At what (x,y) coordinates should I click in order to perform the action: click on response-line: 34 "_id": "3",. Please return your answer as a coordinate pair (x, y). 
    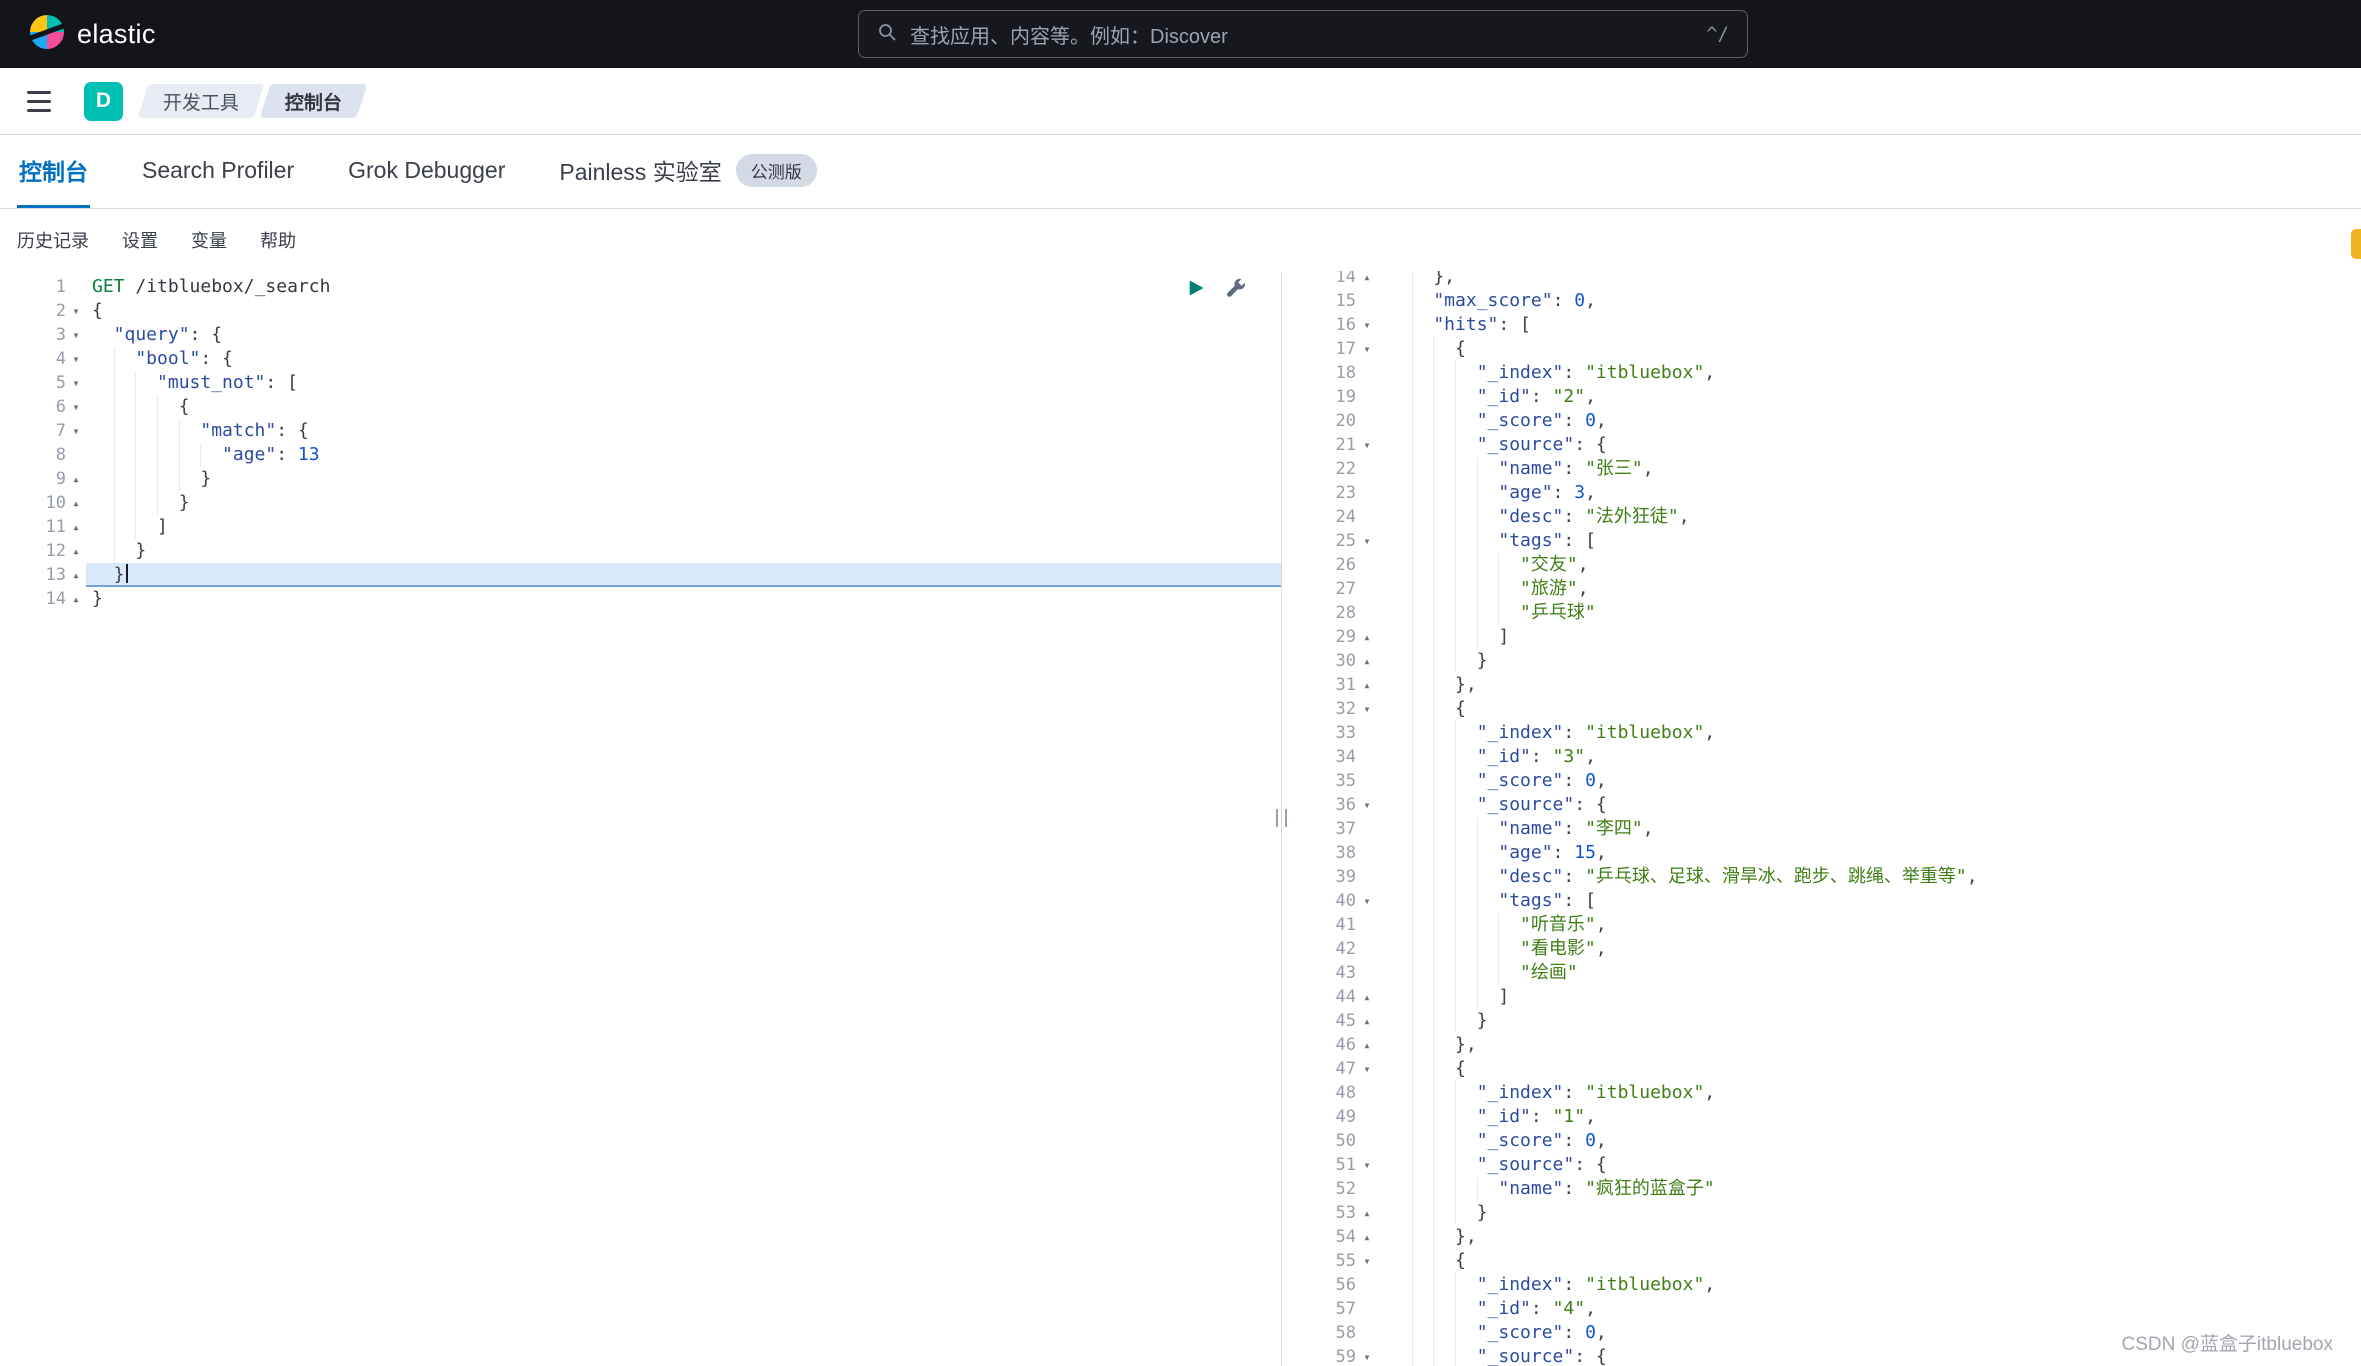
    Looking at the image, I should click on (1821, 757).